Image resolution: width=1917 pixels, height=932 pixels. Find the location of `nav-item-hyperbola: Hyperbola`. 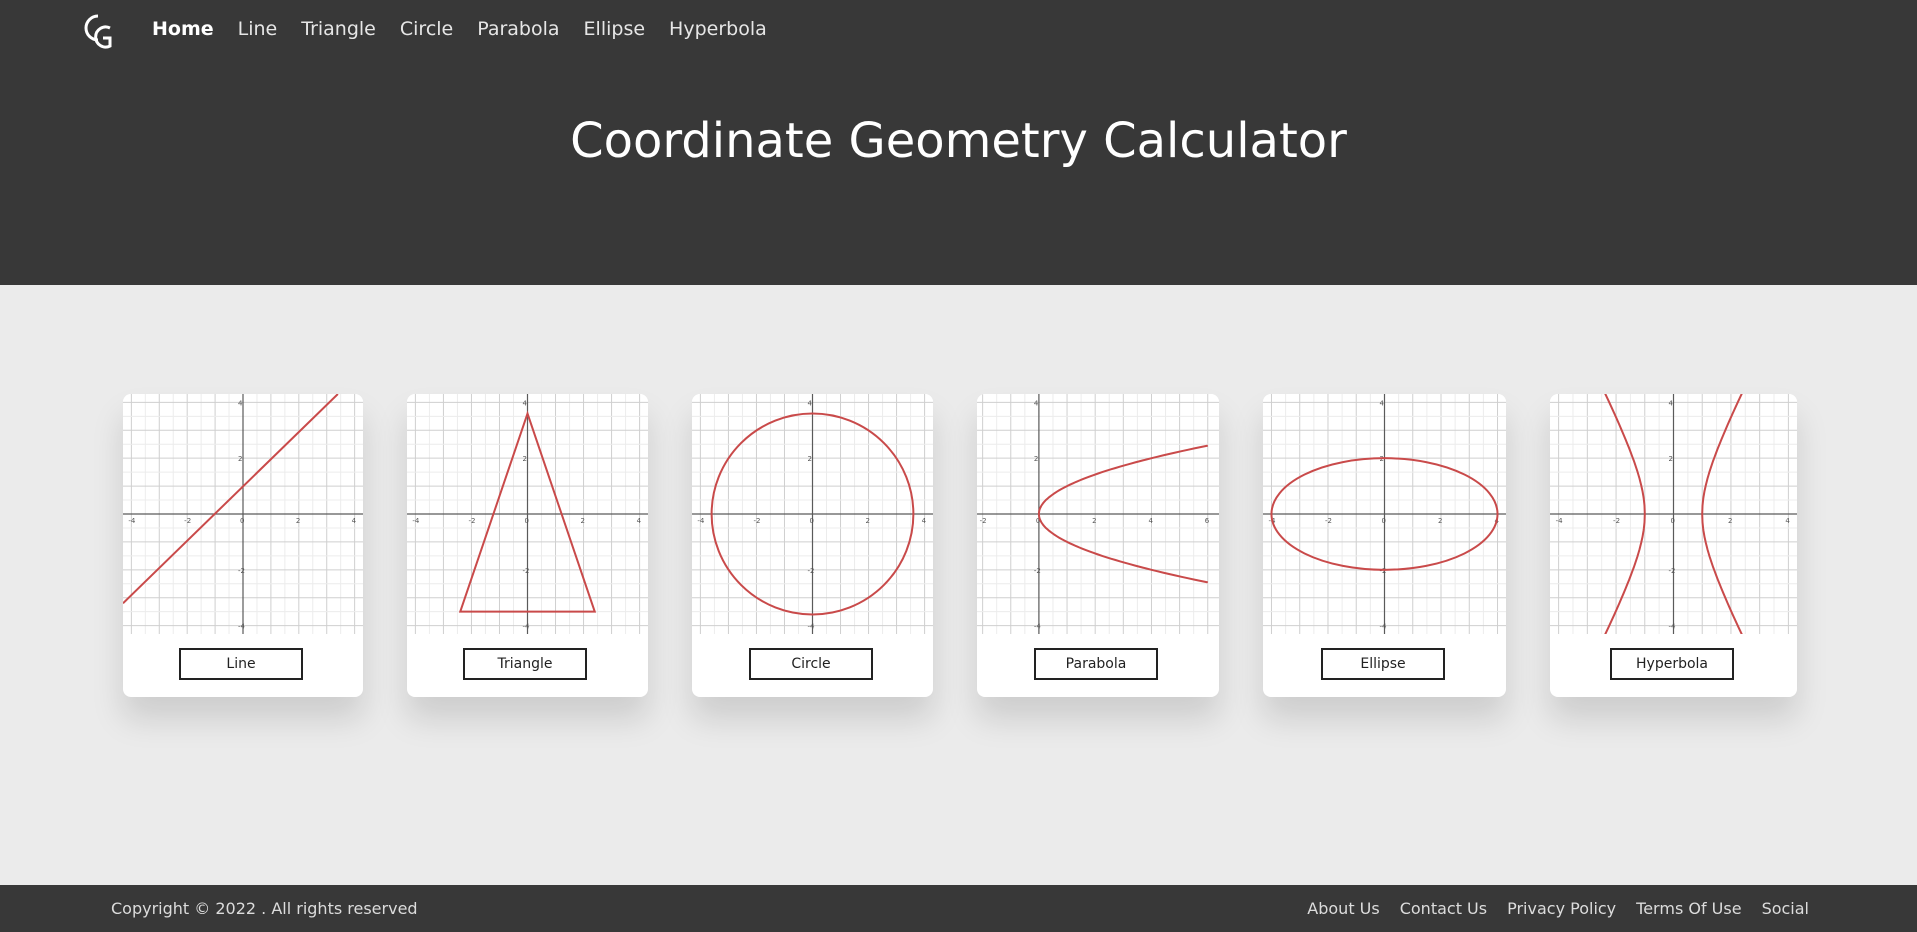

nav-item-hyperbola: Hyperbola is located at coordinates (718, 29).